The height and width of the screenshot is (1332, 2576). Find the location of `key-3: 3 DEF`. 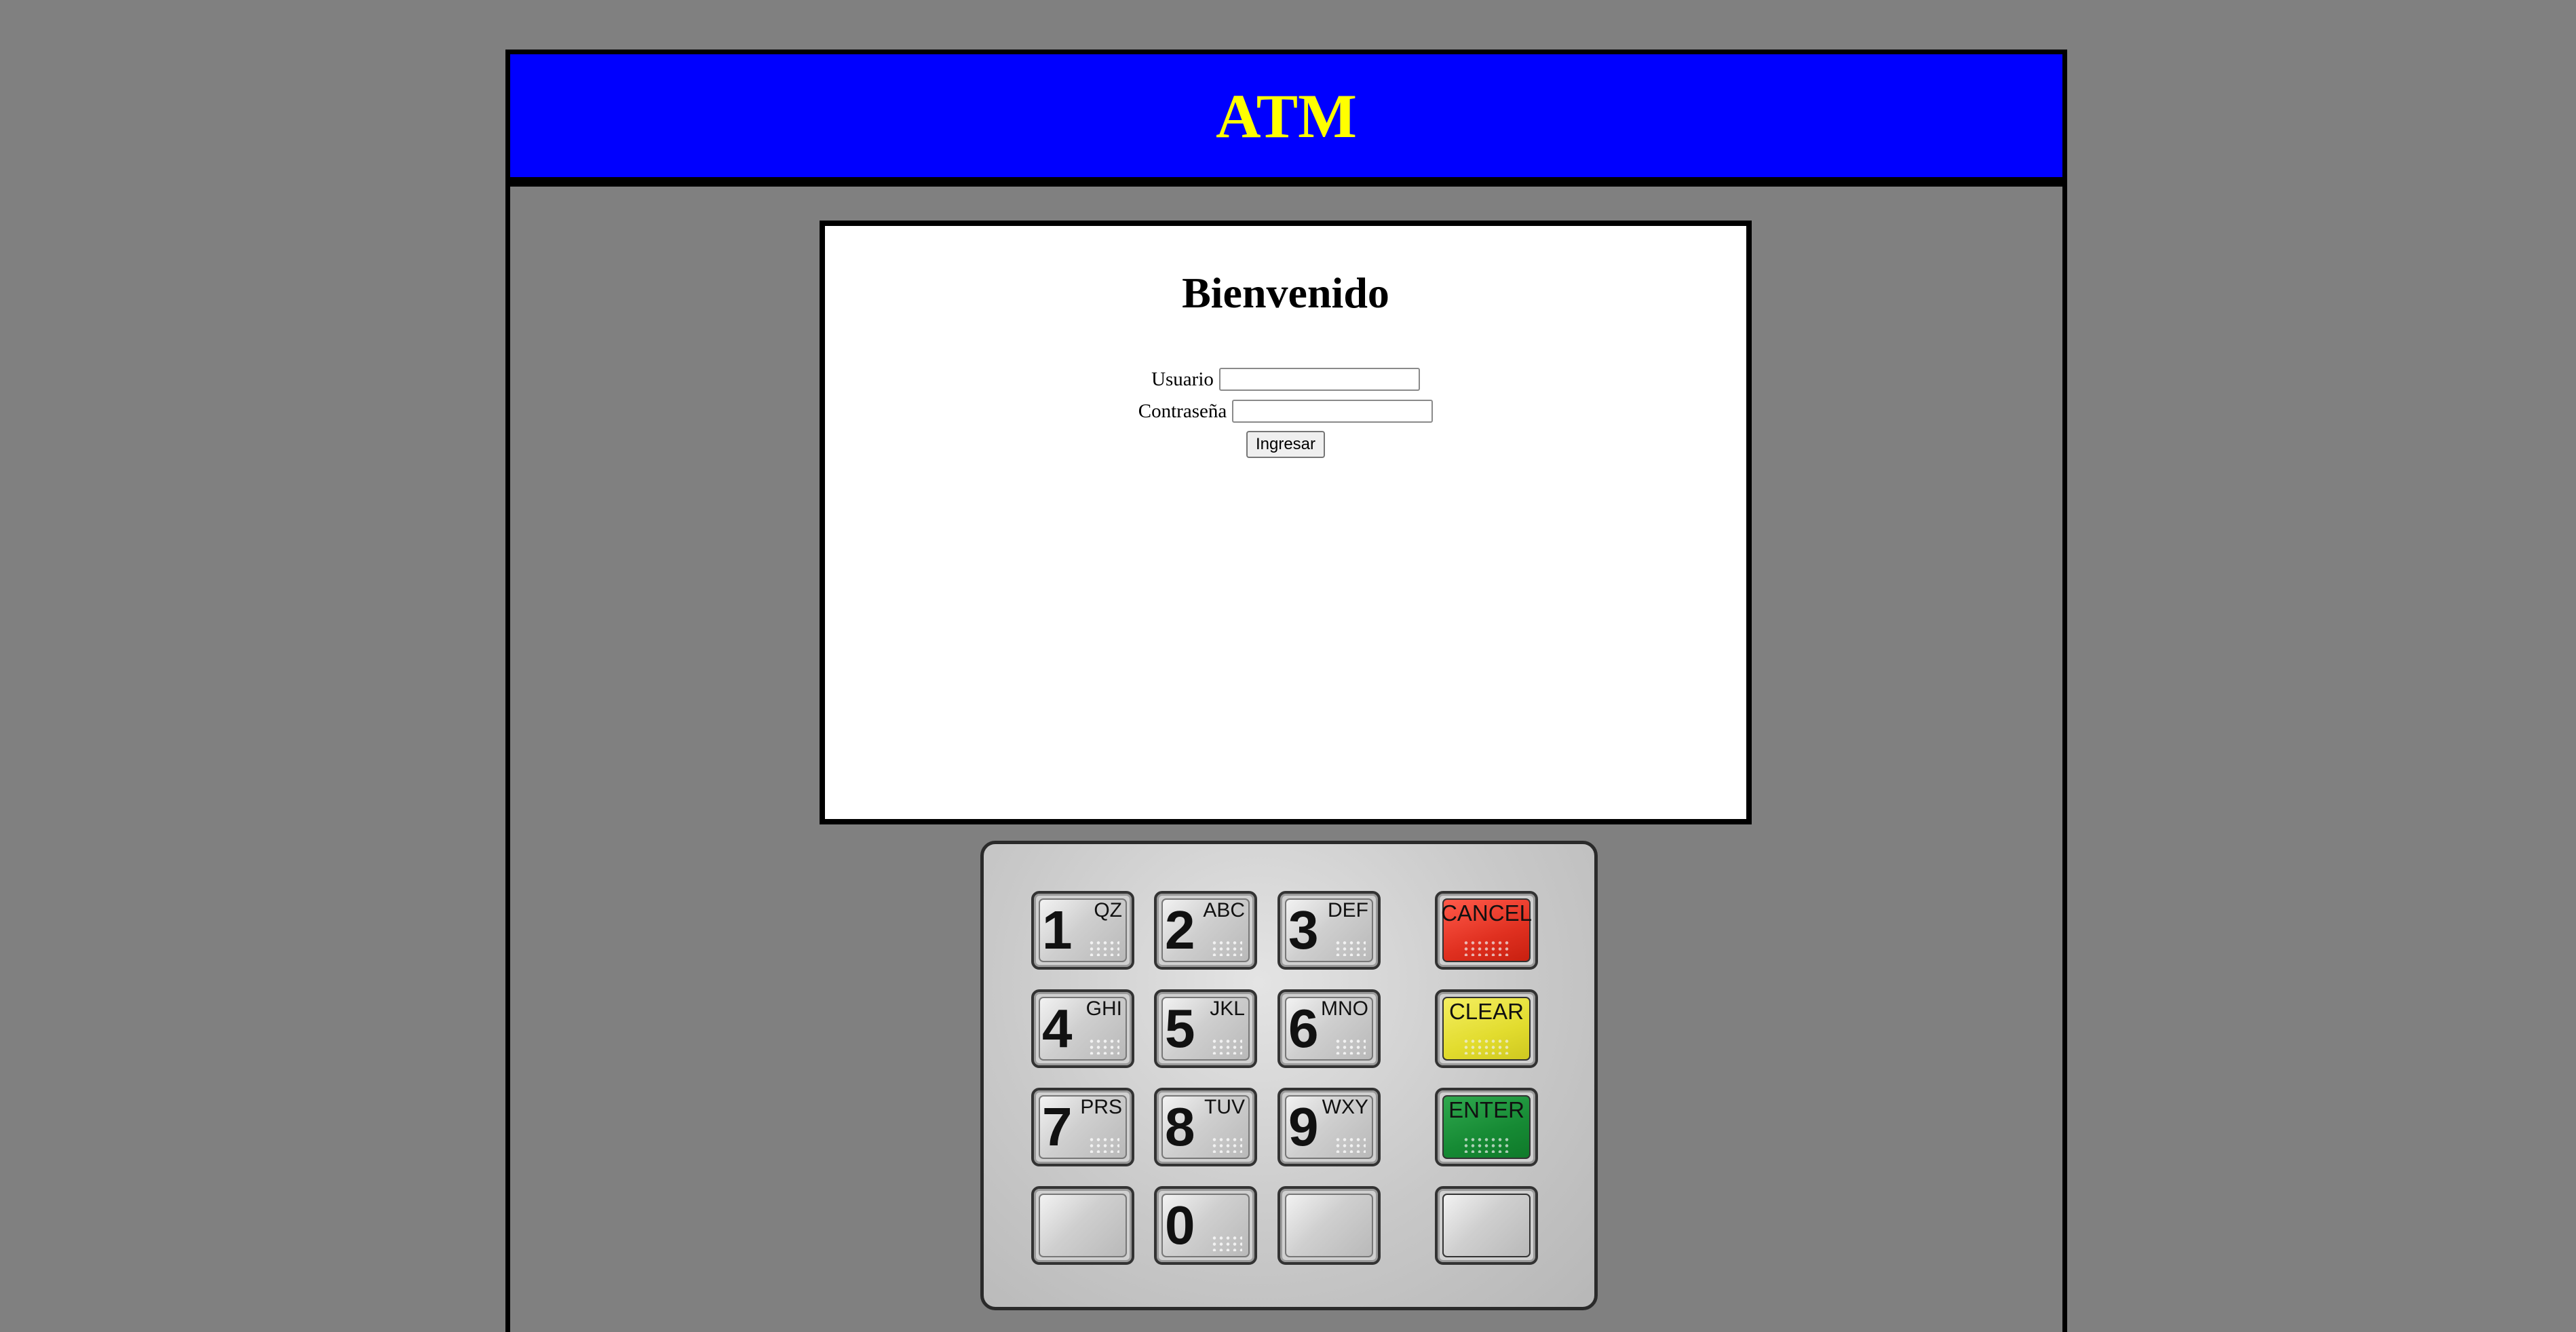

key-3: 3 DEF is located at coordinates (1329, 930).